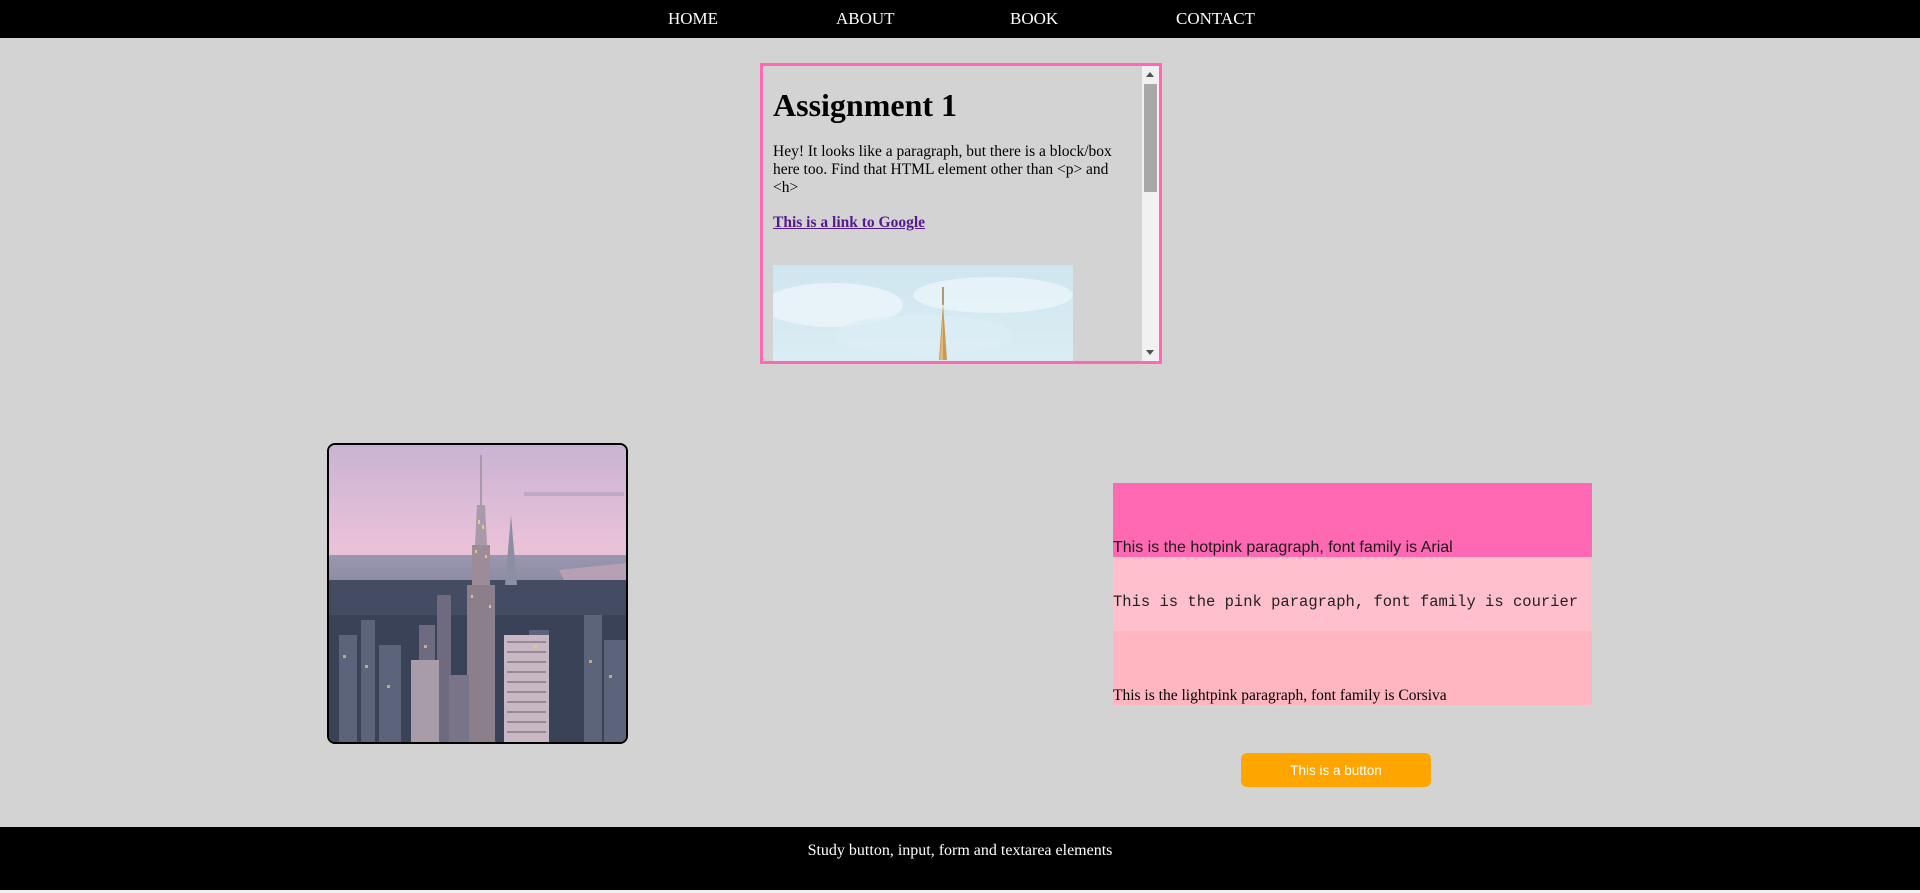  I want to click on scroll-up-icon, so click(1150, 74).